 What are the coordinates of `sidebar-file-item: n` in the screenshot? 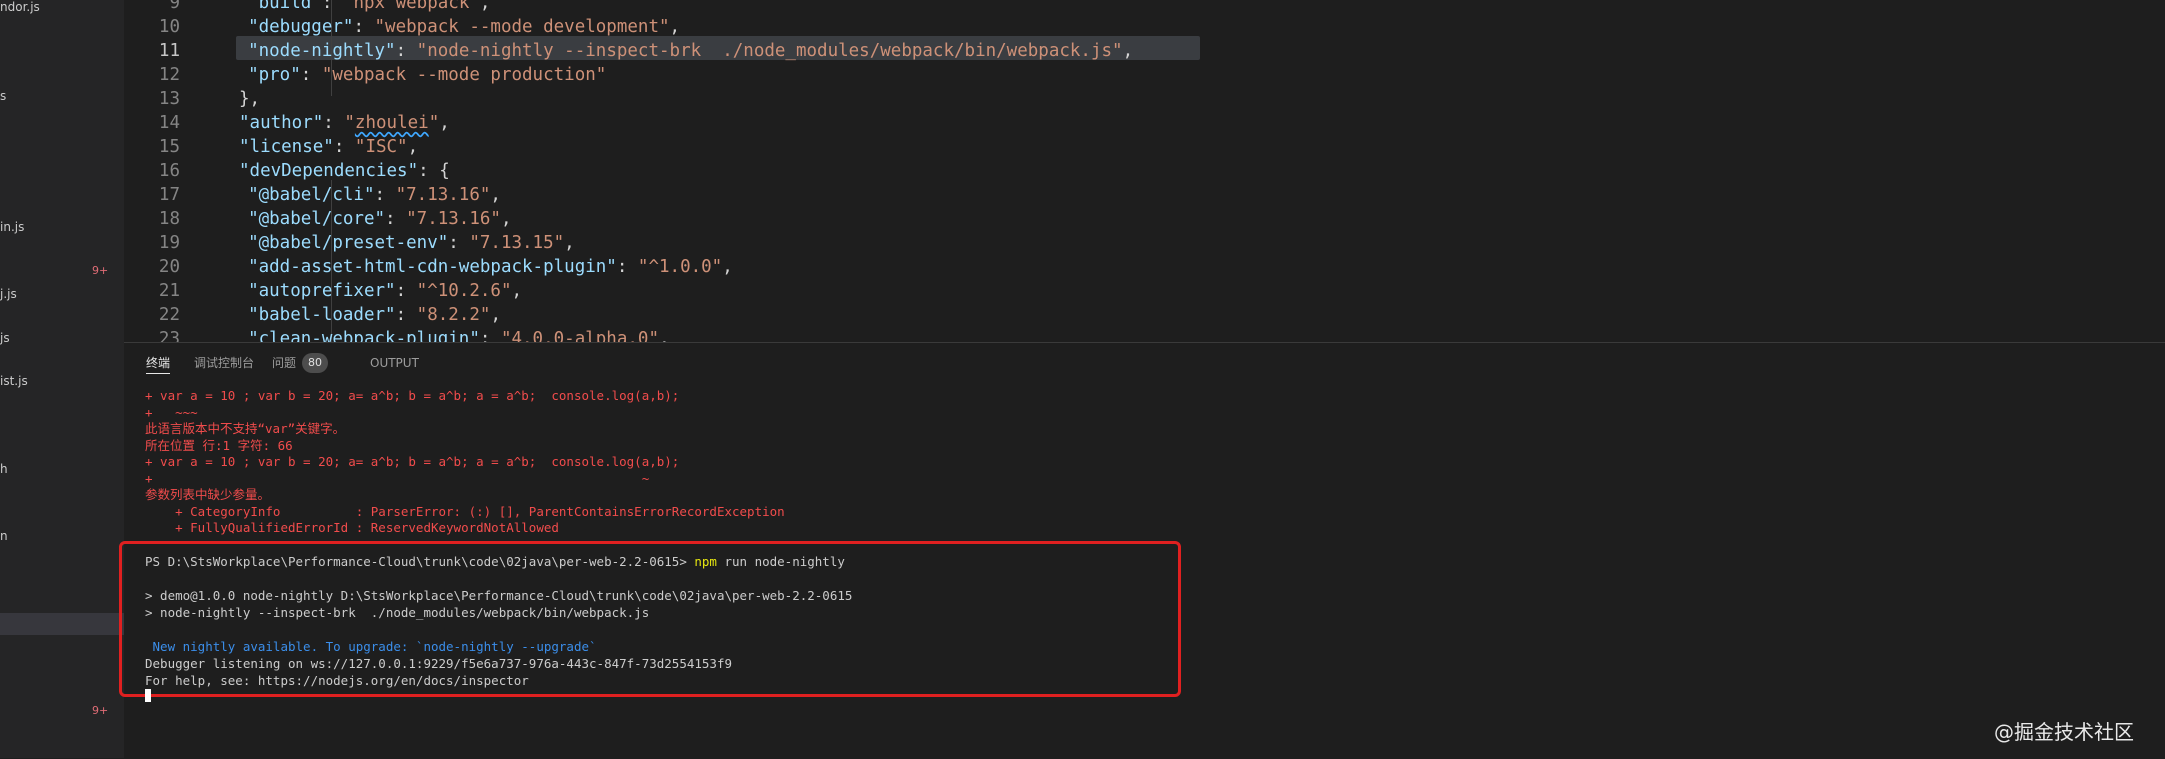 It's located at (4, 536).